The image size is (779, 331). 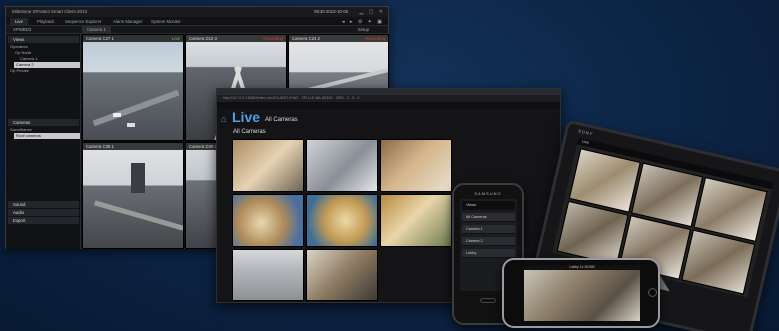 I want to click on iphone-screen: Lobby 11:15:000, so click(x=582, y=293).